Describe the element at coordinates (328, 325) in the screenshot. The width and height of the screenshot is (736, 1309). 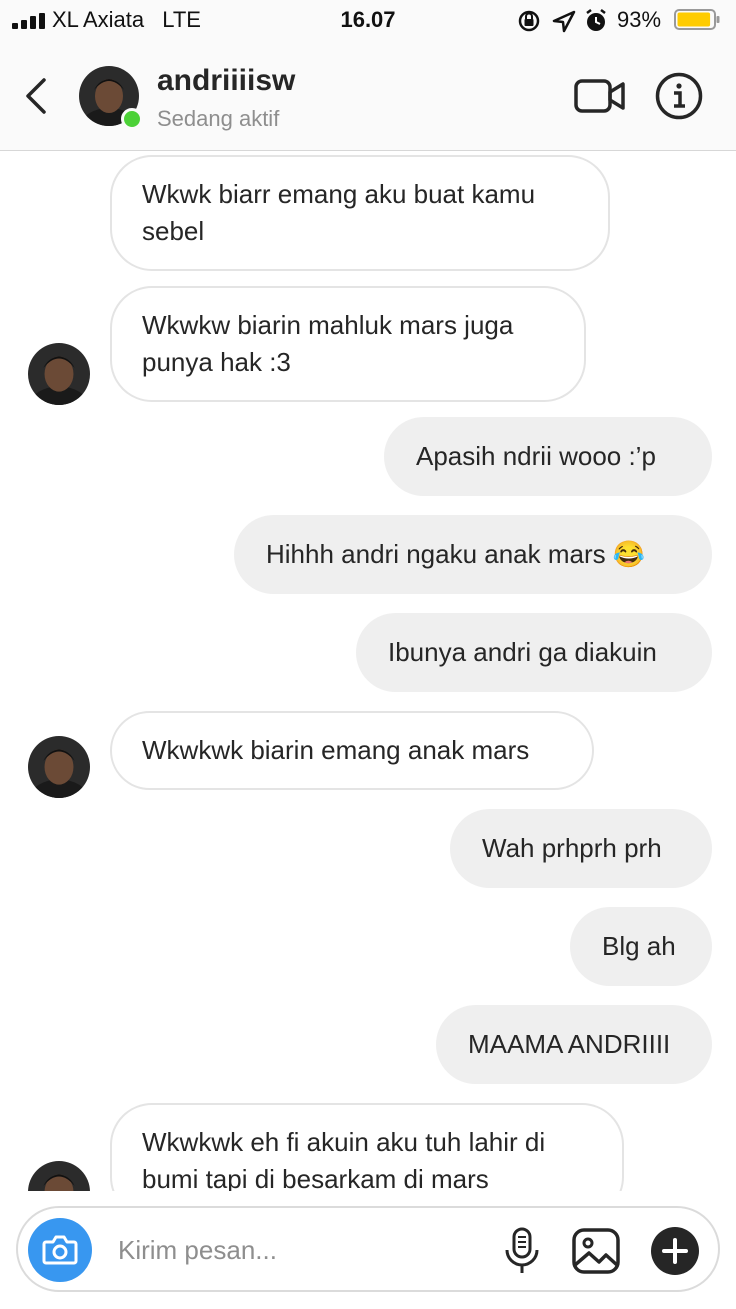
I see `message-line: Wkwkw biarin mahluk mars juga` at that location.